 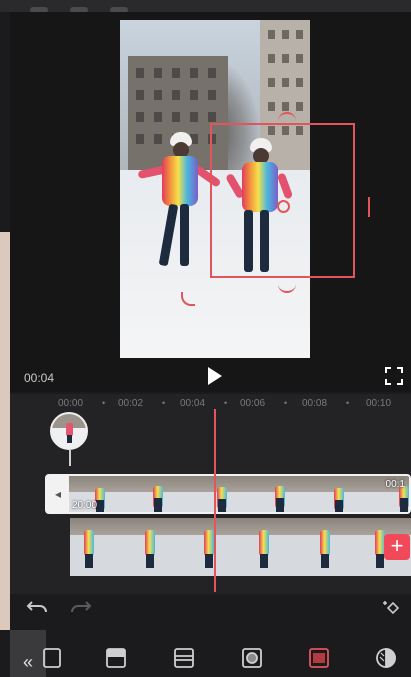 What do you see at coordinates (70, 458) in the screenshot?
I see `keyframe-stem` at bounding box center [70, 458].